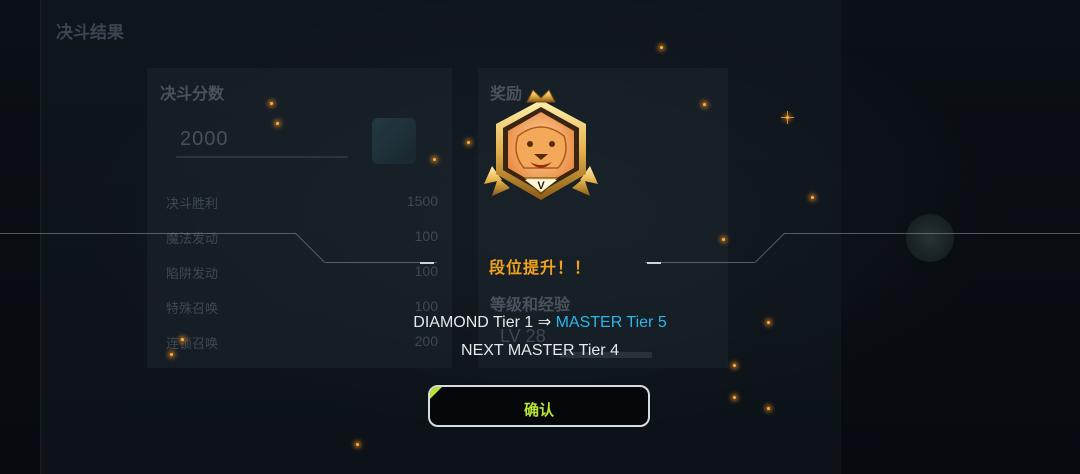 The height and width of the screenshot is (474, 1080). What do you see at coordinates (544, 322) in the screenshot?
I see `arrow-icon: ⇒` at bounding box center [544, 322].